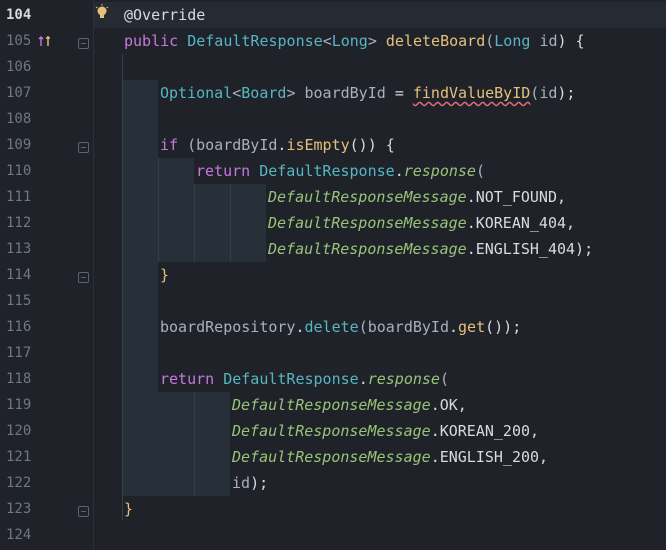 This screenshot has width=666, height=550. I want to click on code-token: Board, so click(264, 93).